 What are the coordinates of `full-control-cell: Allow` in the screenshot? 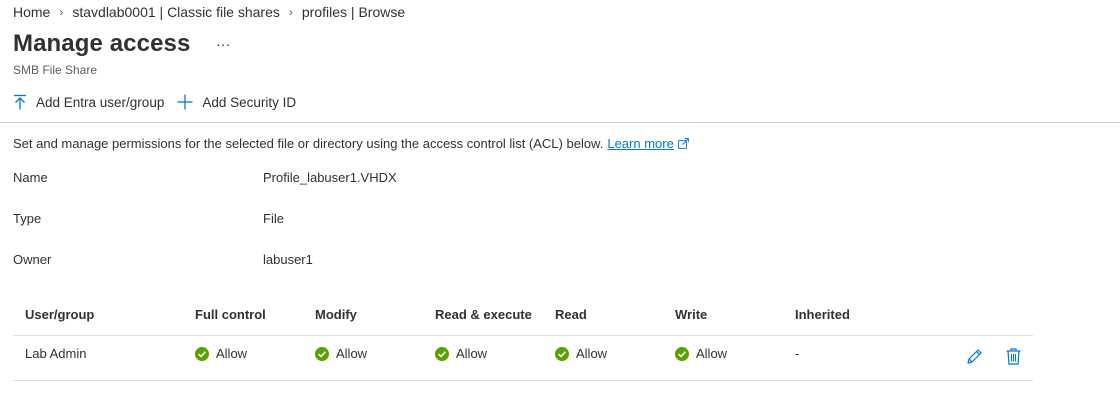 It's located at (221, 353).